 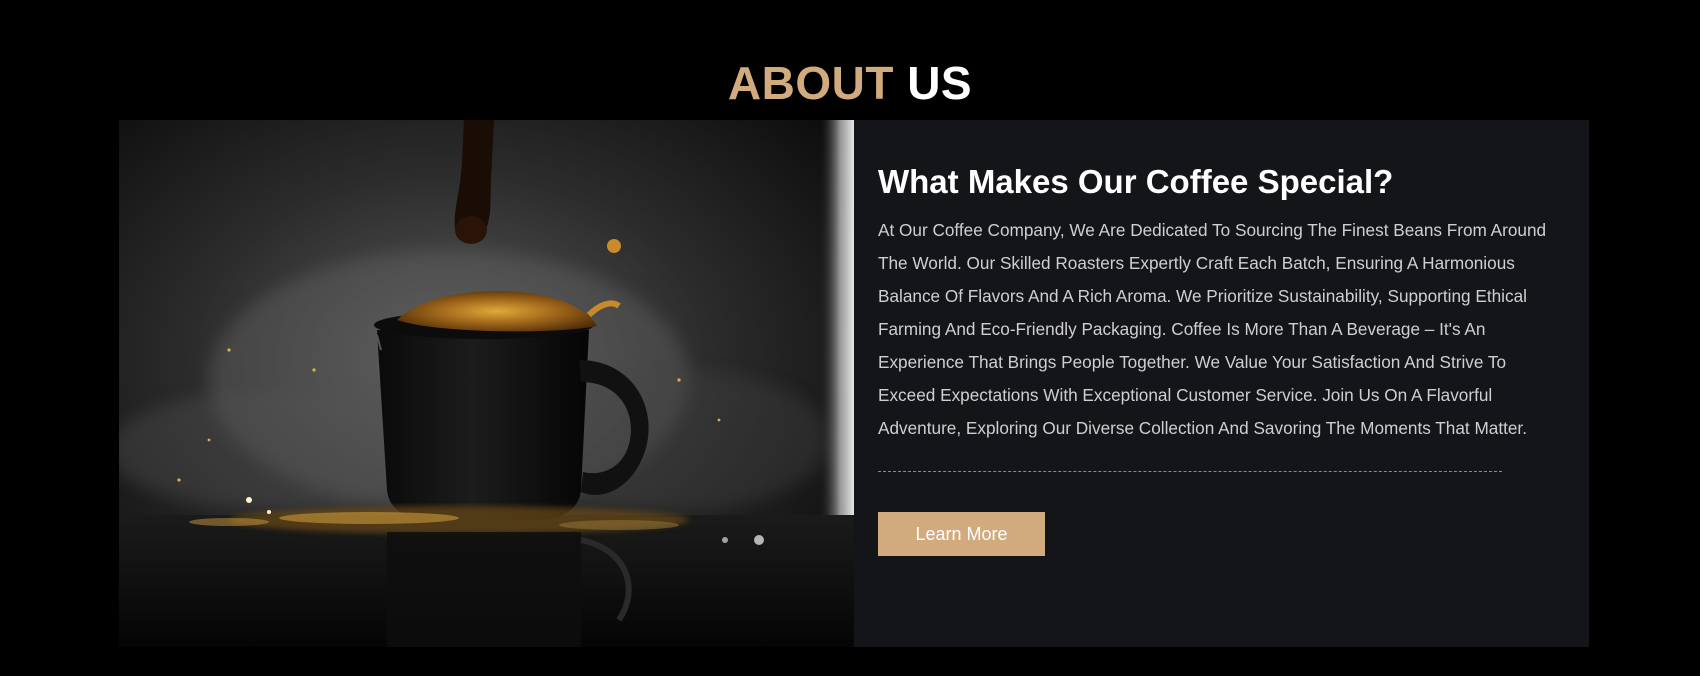 What do you see at coordinates (961, 534) in the screenshot?
I see `learn-more-button: Learn More` at bounding box center [961, 534].